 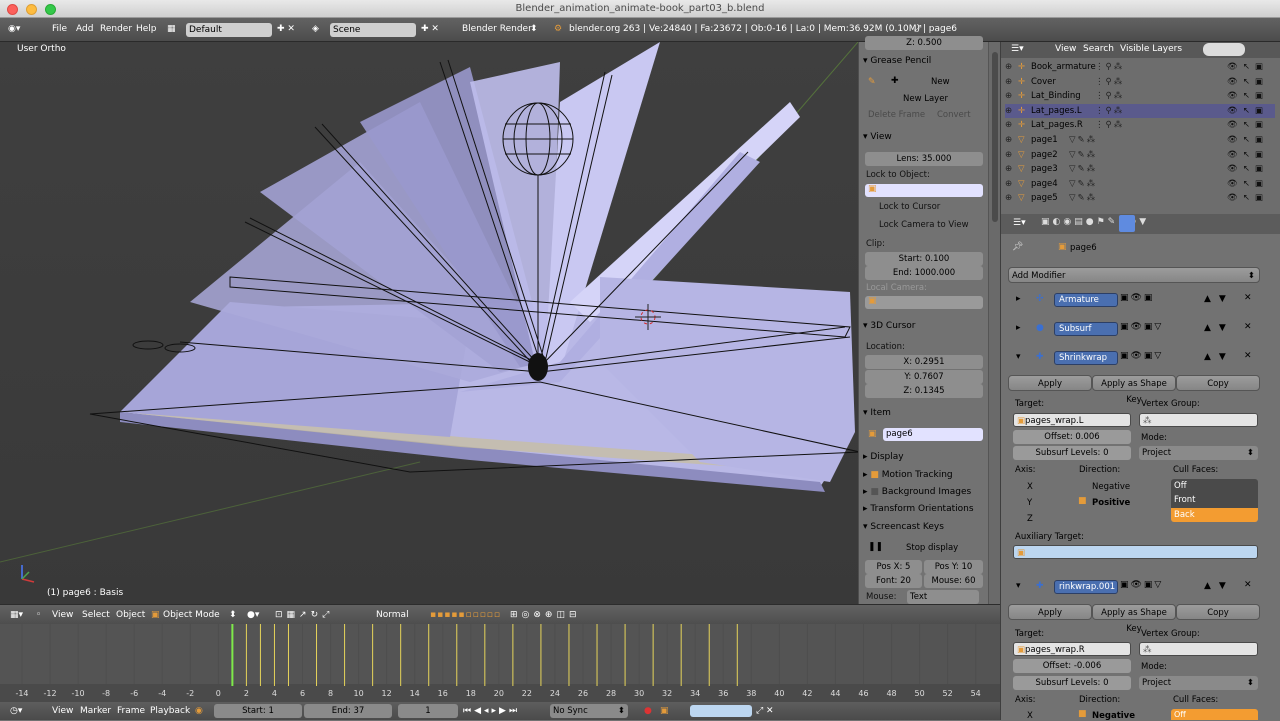 I want to click on pivot-orientation-select: Normal, so click(x=392, y=615).